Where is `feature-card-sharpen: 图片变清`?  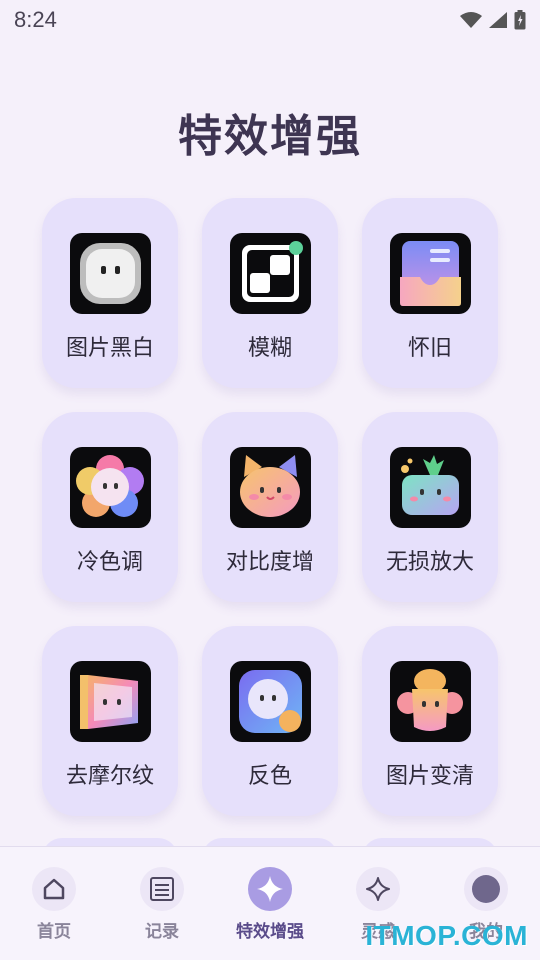
feature-card-sharpen: 图片变清 is located at coordinates (430, 721).